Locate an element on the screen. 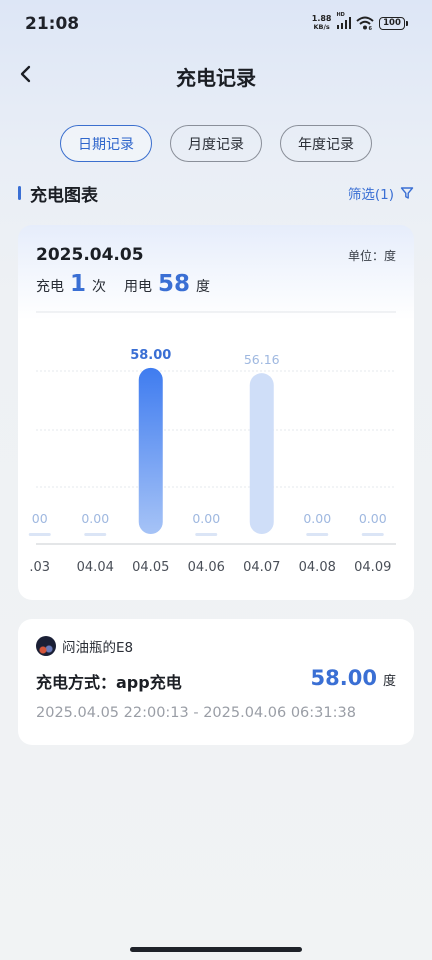 The image size is (432, 960). x-tick-label: 04.08 is located at coordinates (317, 567).